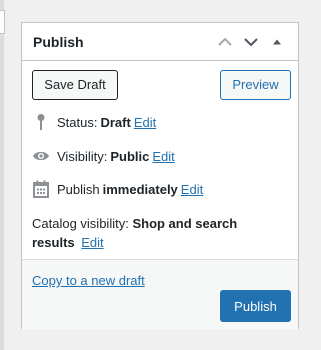 This screenshot has height=350, width=321. What do you see at coordinates (163, 156) in the screenshot?
I see `visibility-edit-link: Edit` at bounding box center [163, 156].